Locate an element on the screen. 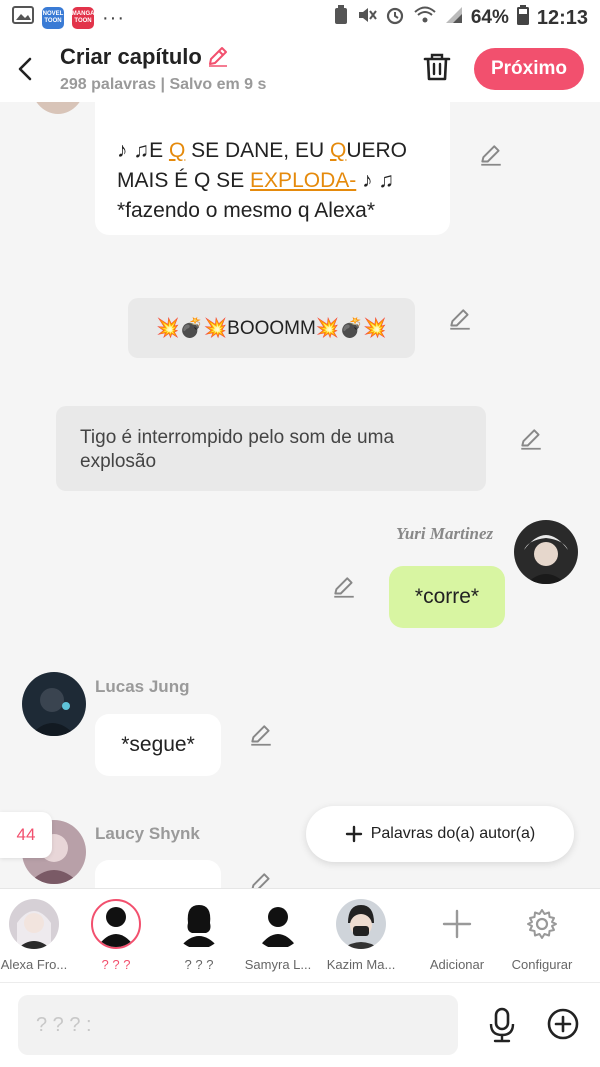  novel-toon-icon: NOVEL TOON is located at coordinates (53, 18).